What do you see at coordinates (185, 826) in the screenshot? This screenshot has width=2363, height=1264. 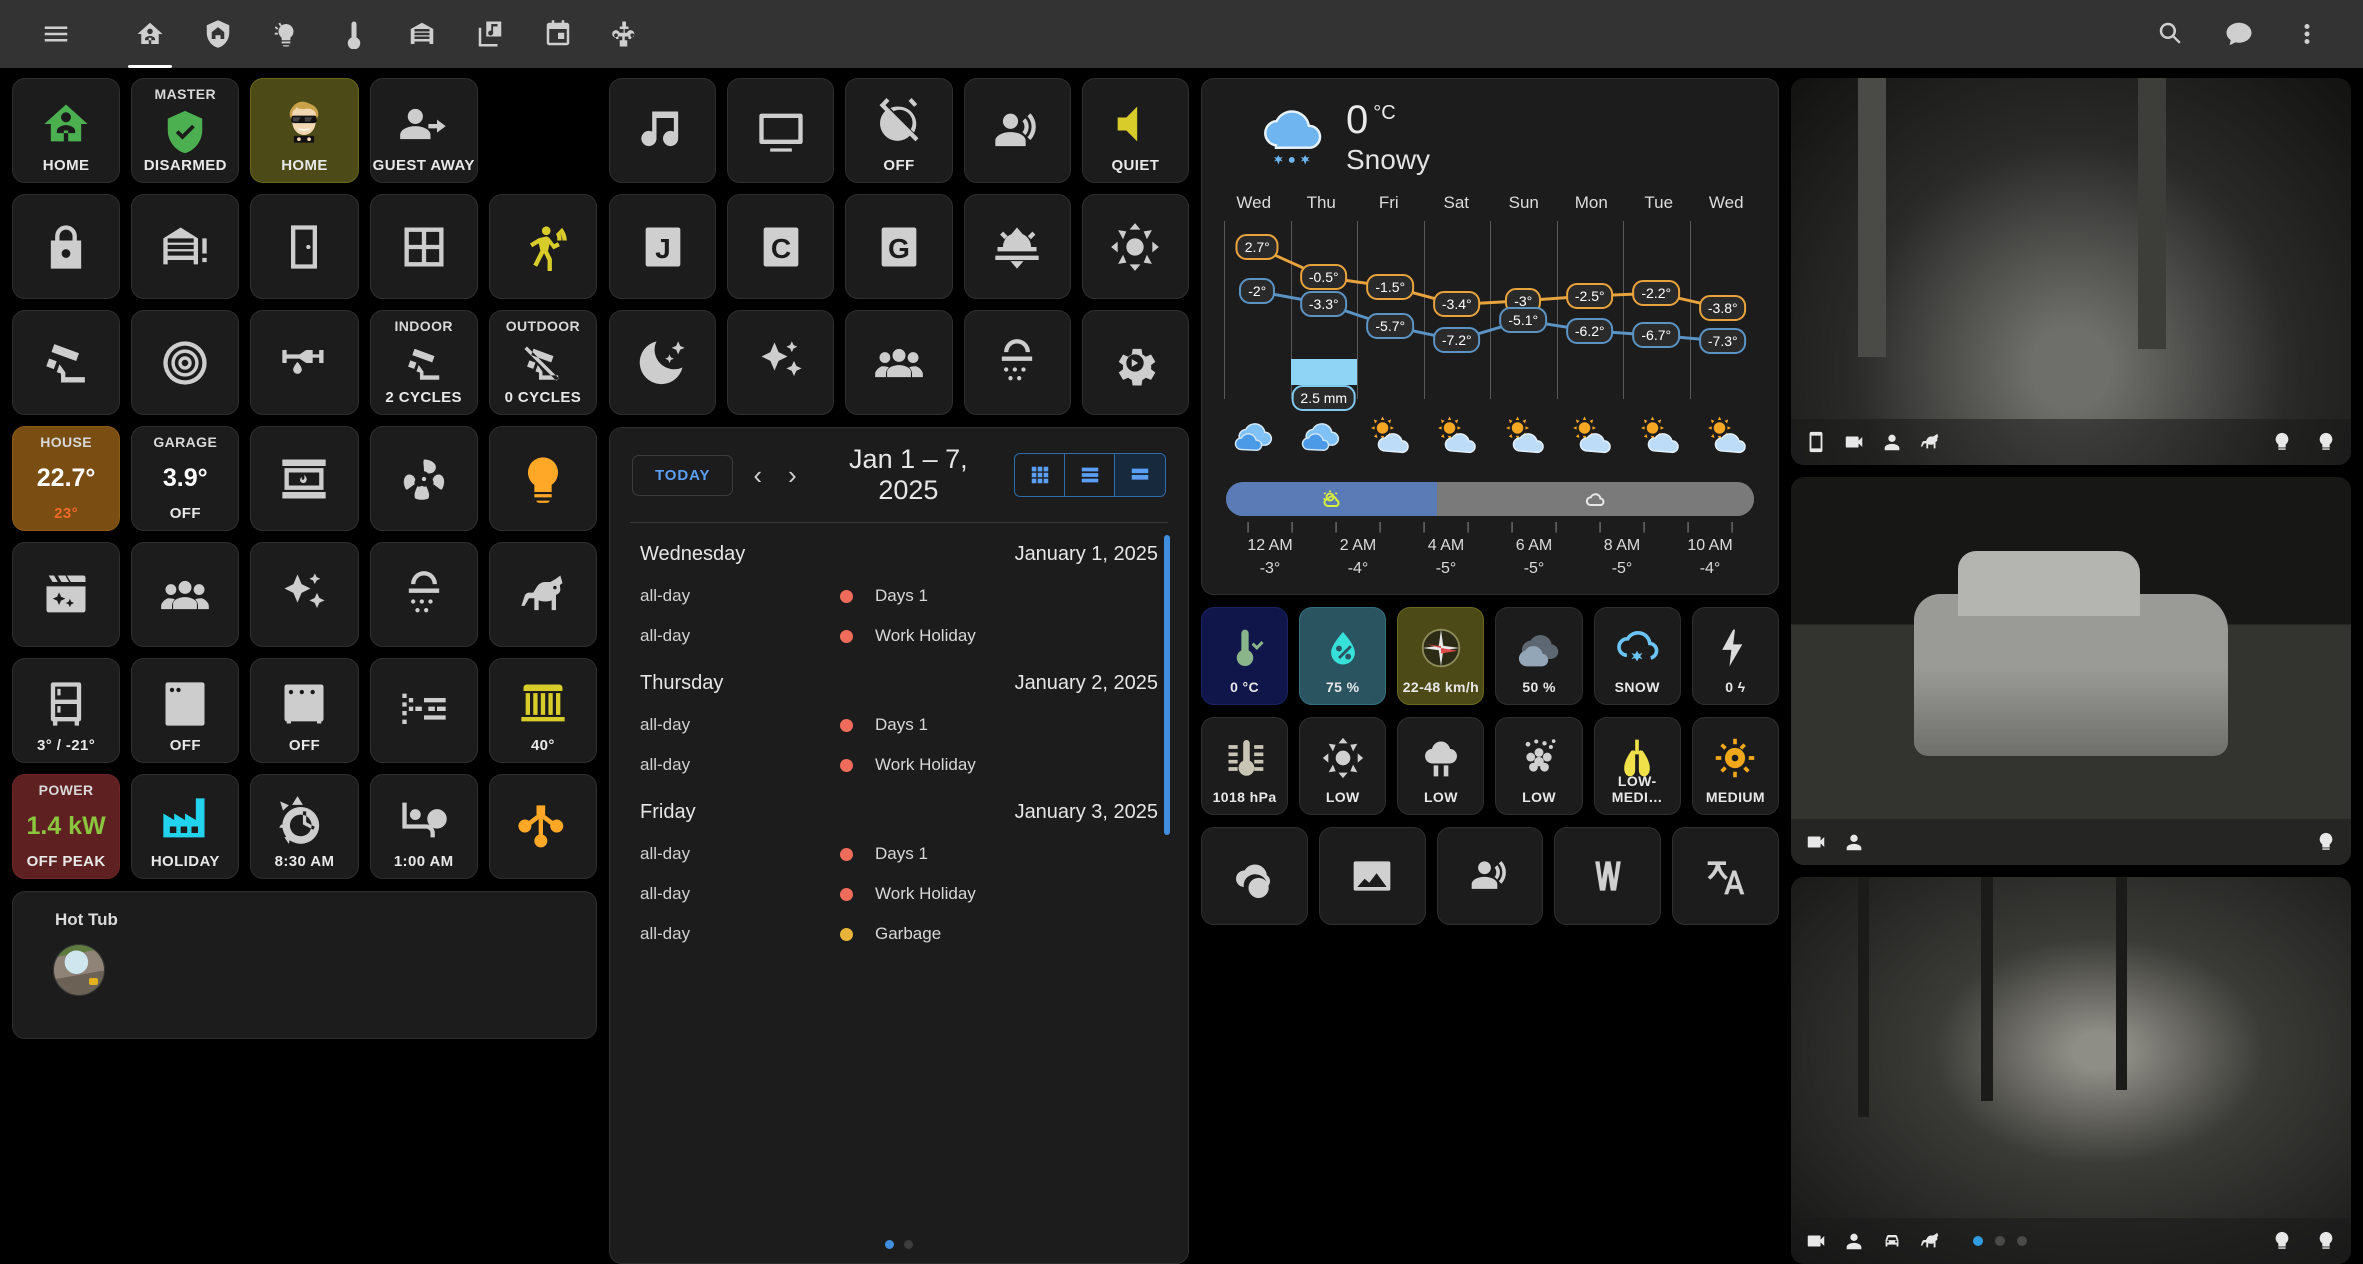 I see `holiday-tile: HOLIDAY` at bounding box center [185, 826].